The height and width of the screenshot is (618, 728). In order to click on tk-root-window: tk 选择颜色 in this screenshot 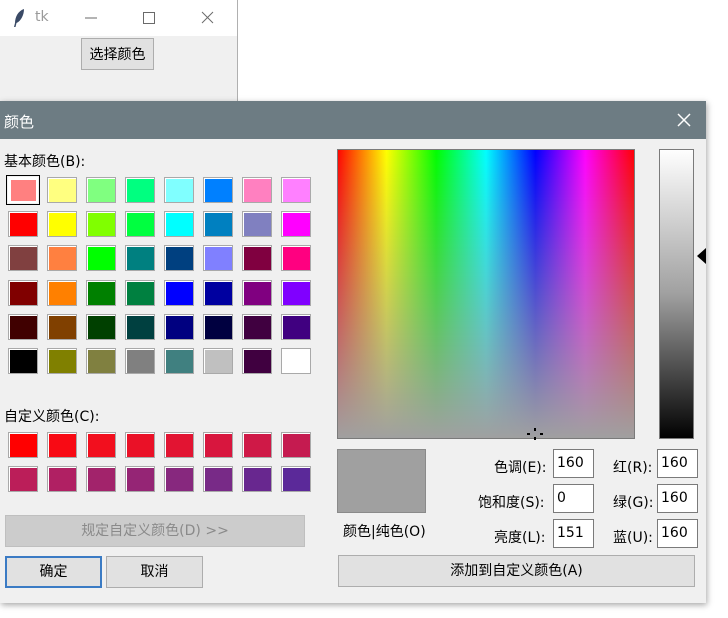, I will do `click(119, 51)`.